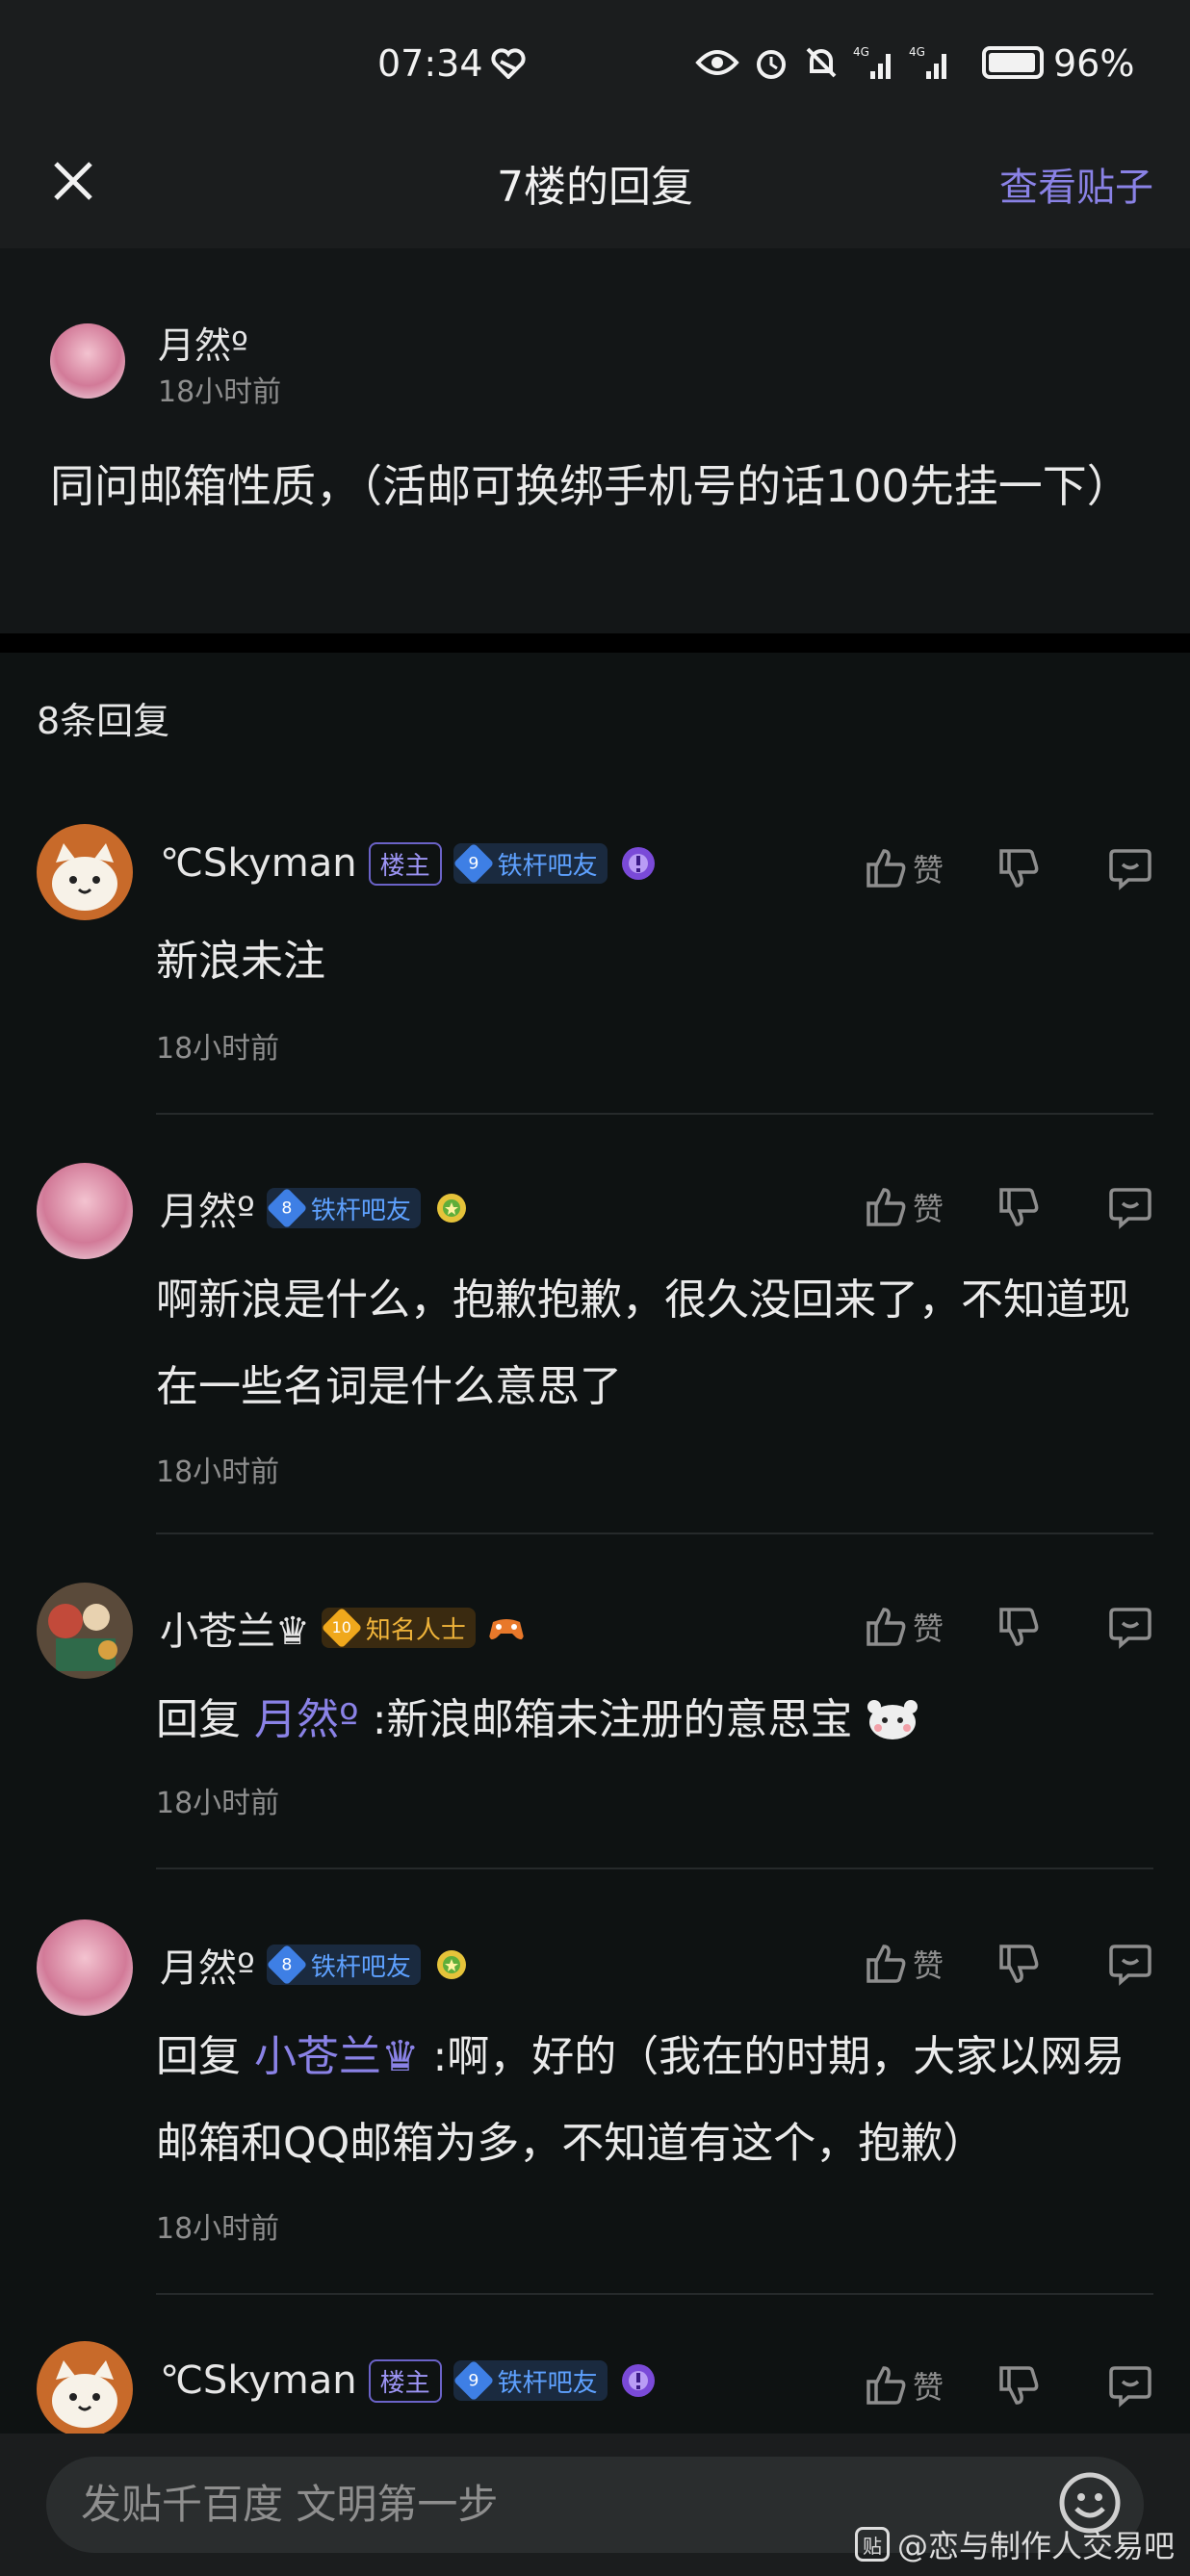  What do you see at coordinates (104, 721) in the screenshot?
I see `reply-count: 8条回复` at bounding box center [104, 721].